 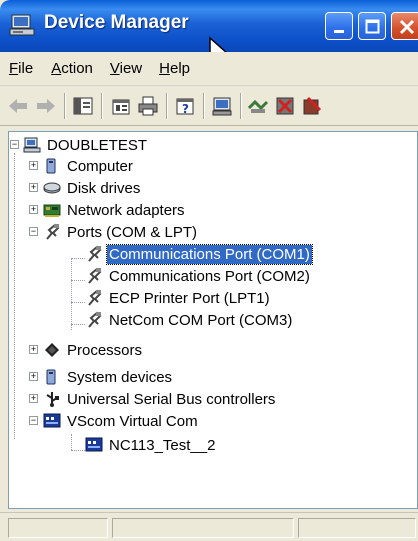 I want to click on properties-icon, so click(x=121, y=106).